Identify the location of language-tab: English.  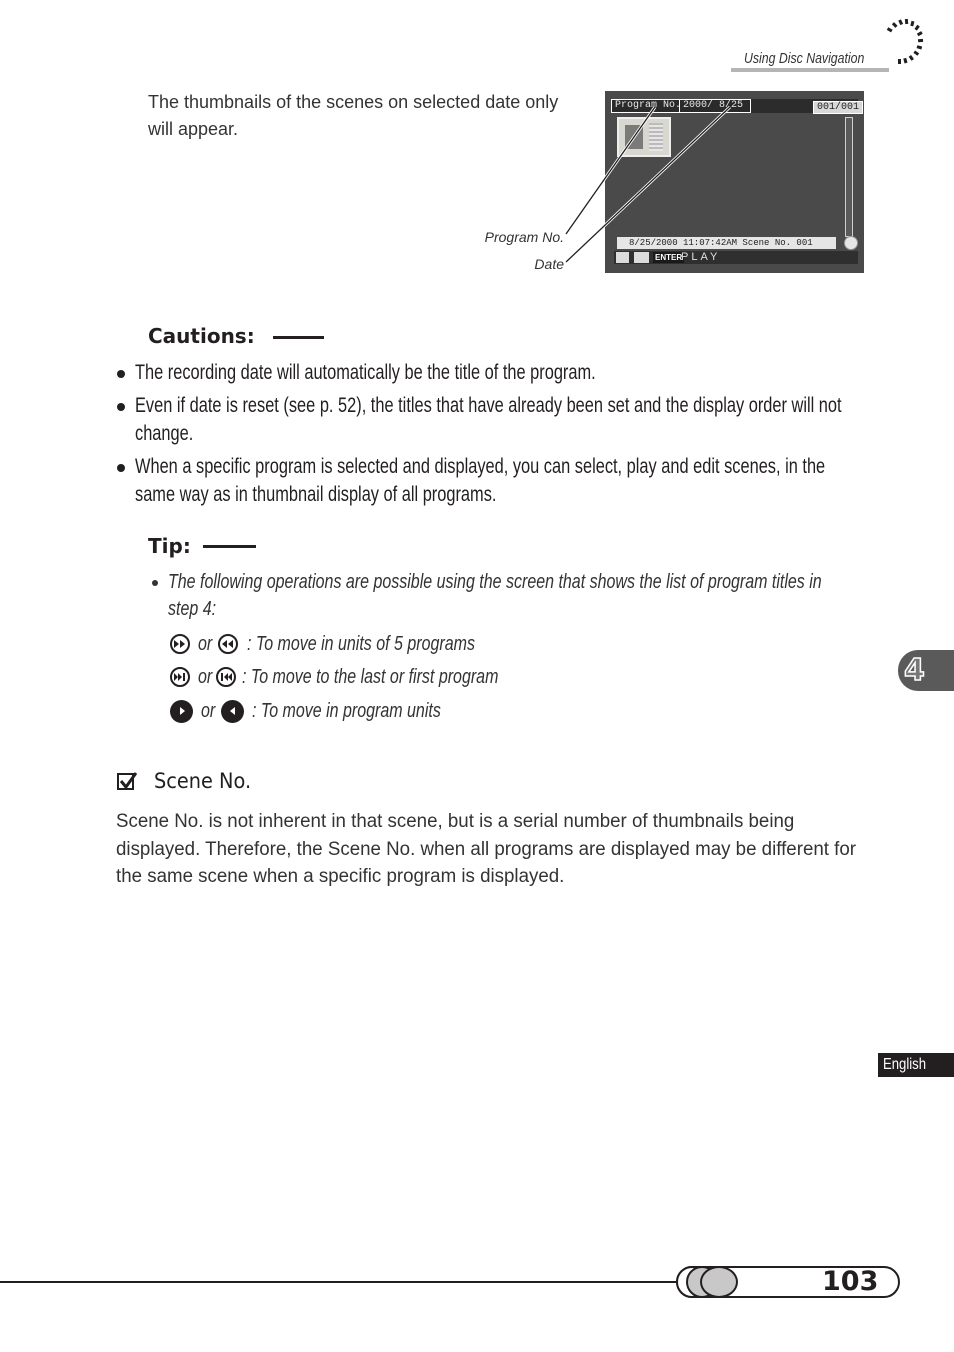
(916, 1065).